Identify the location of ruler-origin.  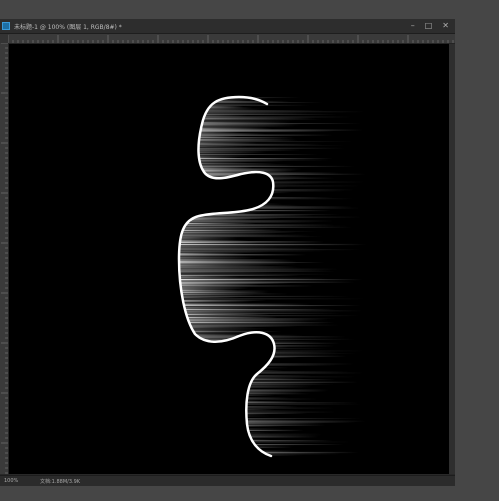
(4, 38).